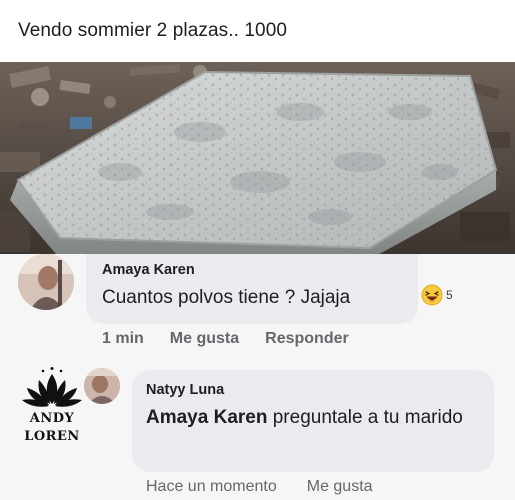 The height and width of the screenshot is (500, 515). What do you see at coordinates (185, 390) in the screenshot?
I see `comment-author: Natyy Luna` at bounding box center [185, 390].